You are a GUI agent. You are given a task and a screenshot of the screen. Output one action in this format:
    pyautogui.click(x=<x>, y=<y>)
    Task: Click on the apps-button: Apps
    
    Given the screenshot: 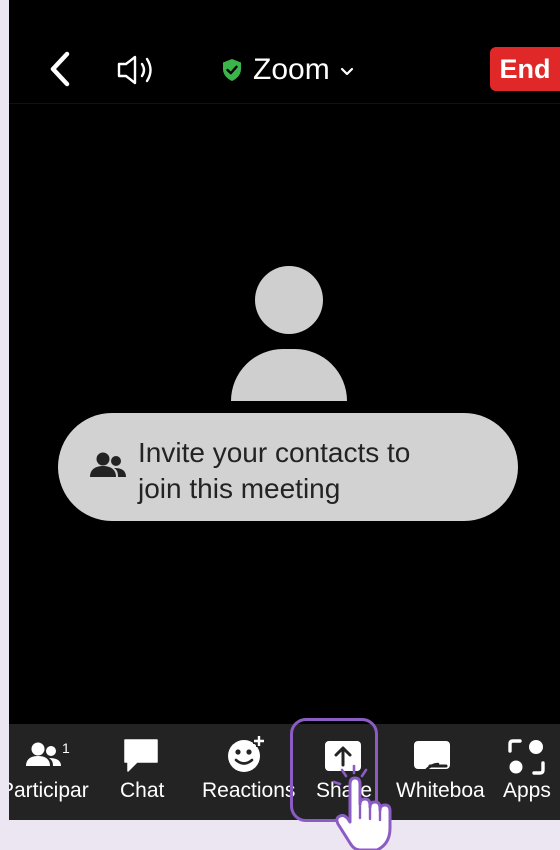 What is the action you would take?
    pyautogui.click(x=529, y=772)
    